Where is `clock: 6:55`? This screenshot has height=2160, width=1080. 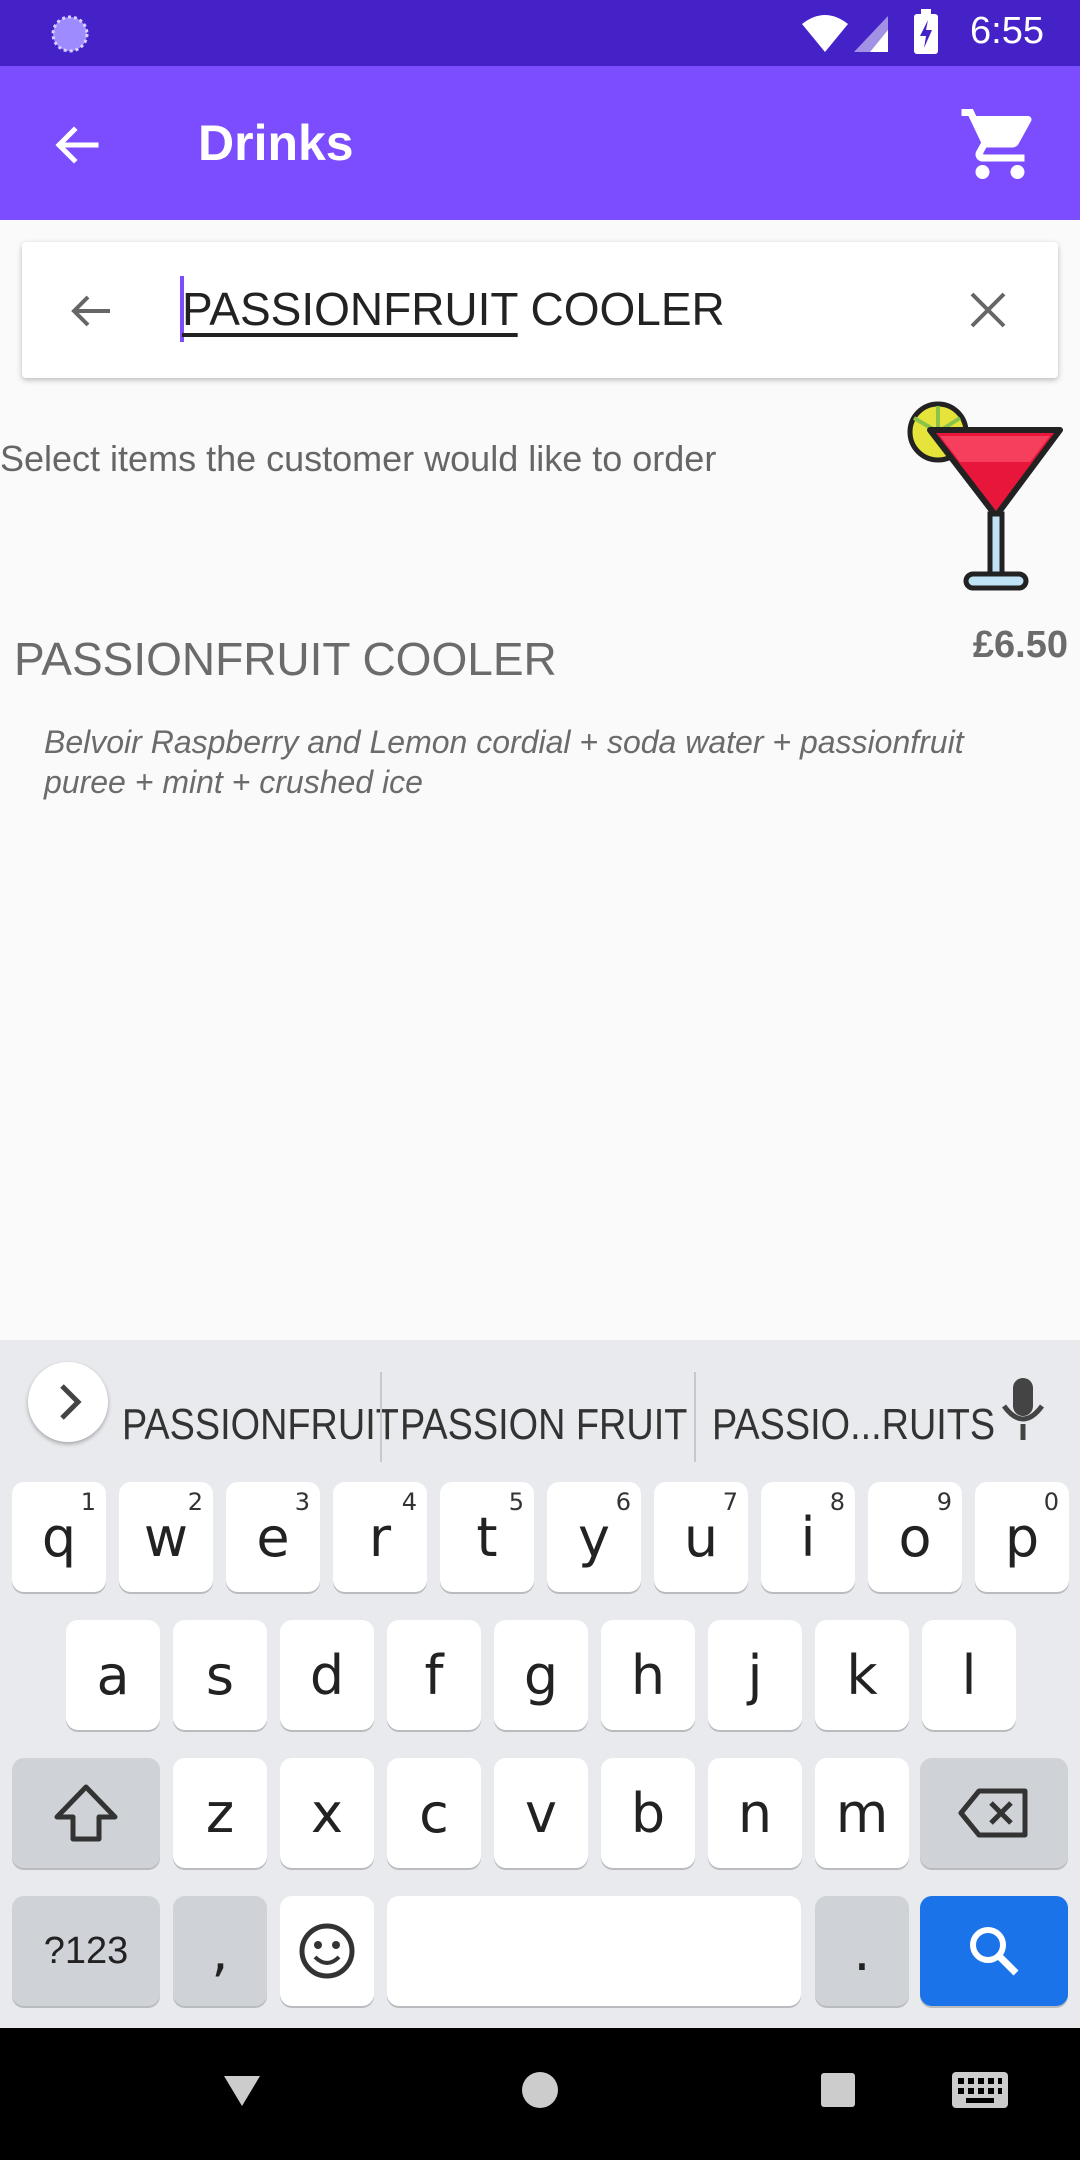
clock: 6:55 is located at coordinates (1007, 31).